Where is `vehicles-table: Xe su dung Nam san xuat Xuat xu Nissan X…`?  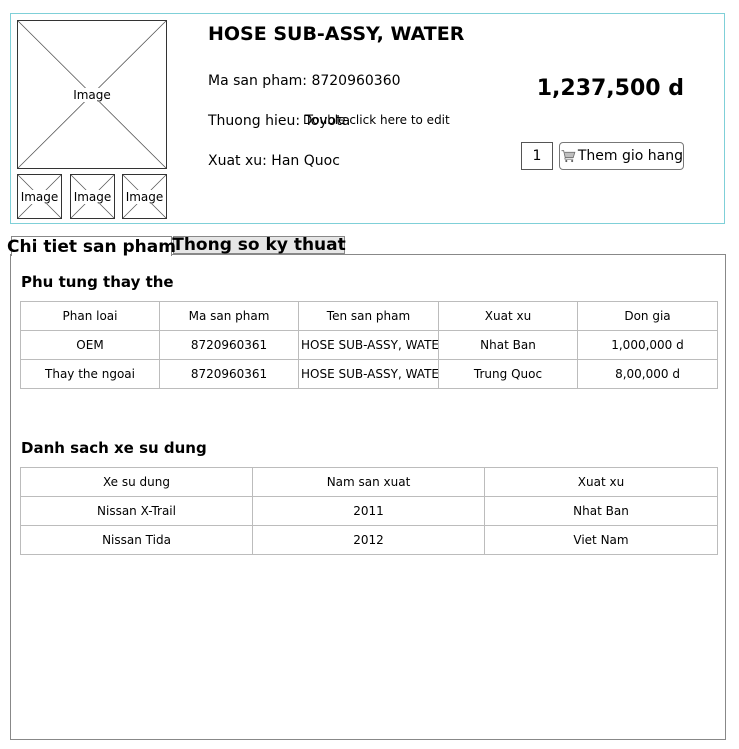 vehicles-table: Xe su dung Nam san xuat Xuat xu Nissan X… is located at coordinates (369, 511).